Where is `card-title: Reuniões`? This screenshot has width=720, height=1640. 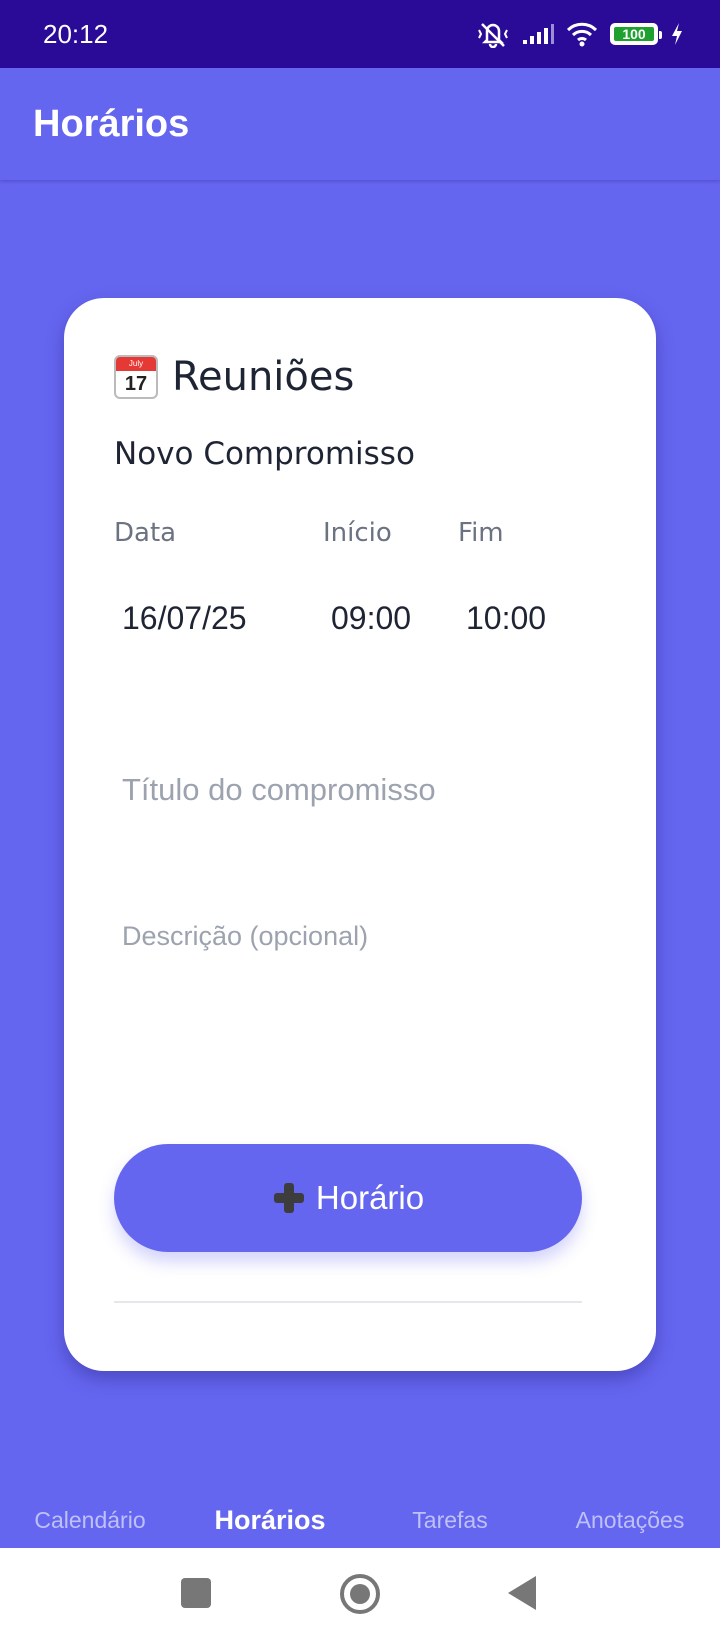
card-title: Reuniões is located at coordinates (263, 377).